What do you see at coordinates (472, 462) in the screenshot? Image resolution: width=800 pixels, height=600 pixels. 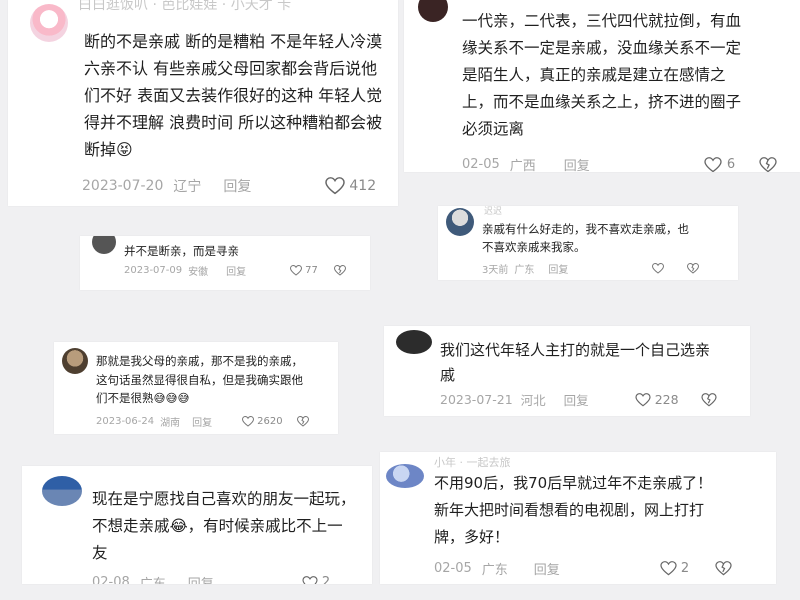 I see `username: 小年 · 一起去旅` at bounding box center [472, 462].